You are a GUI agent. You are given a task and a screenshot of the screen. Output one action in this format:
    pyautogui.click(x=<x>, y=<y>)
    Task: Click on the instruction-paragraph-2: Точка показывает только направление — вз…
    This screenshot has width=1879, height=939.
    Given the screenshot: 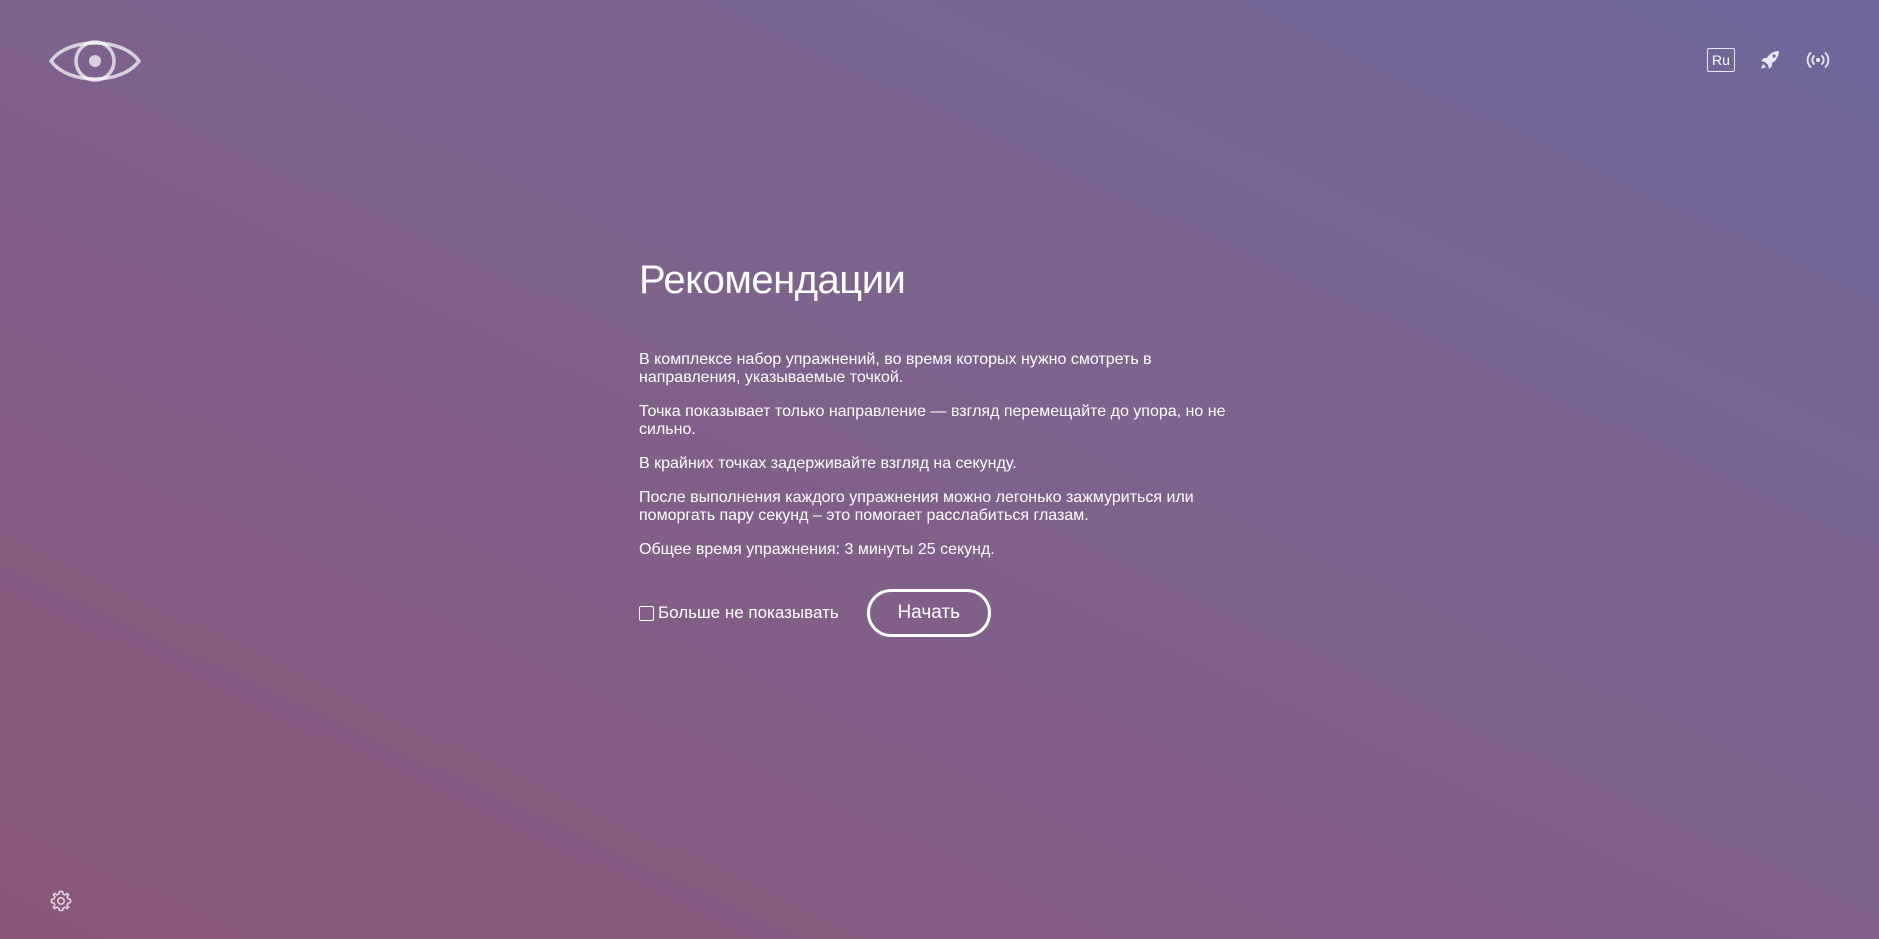 What is the action you would take?
    pyautogui.click(x=932, y=420)
    